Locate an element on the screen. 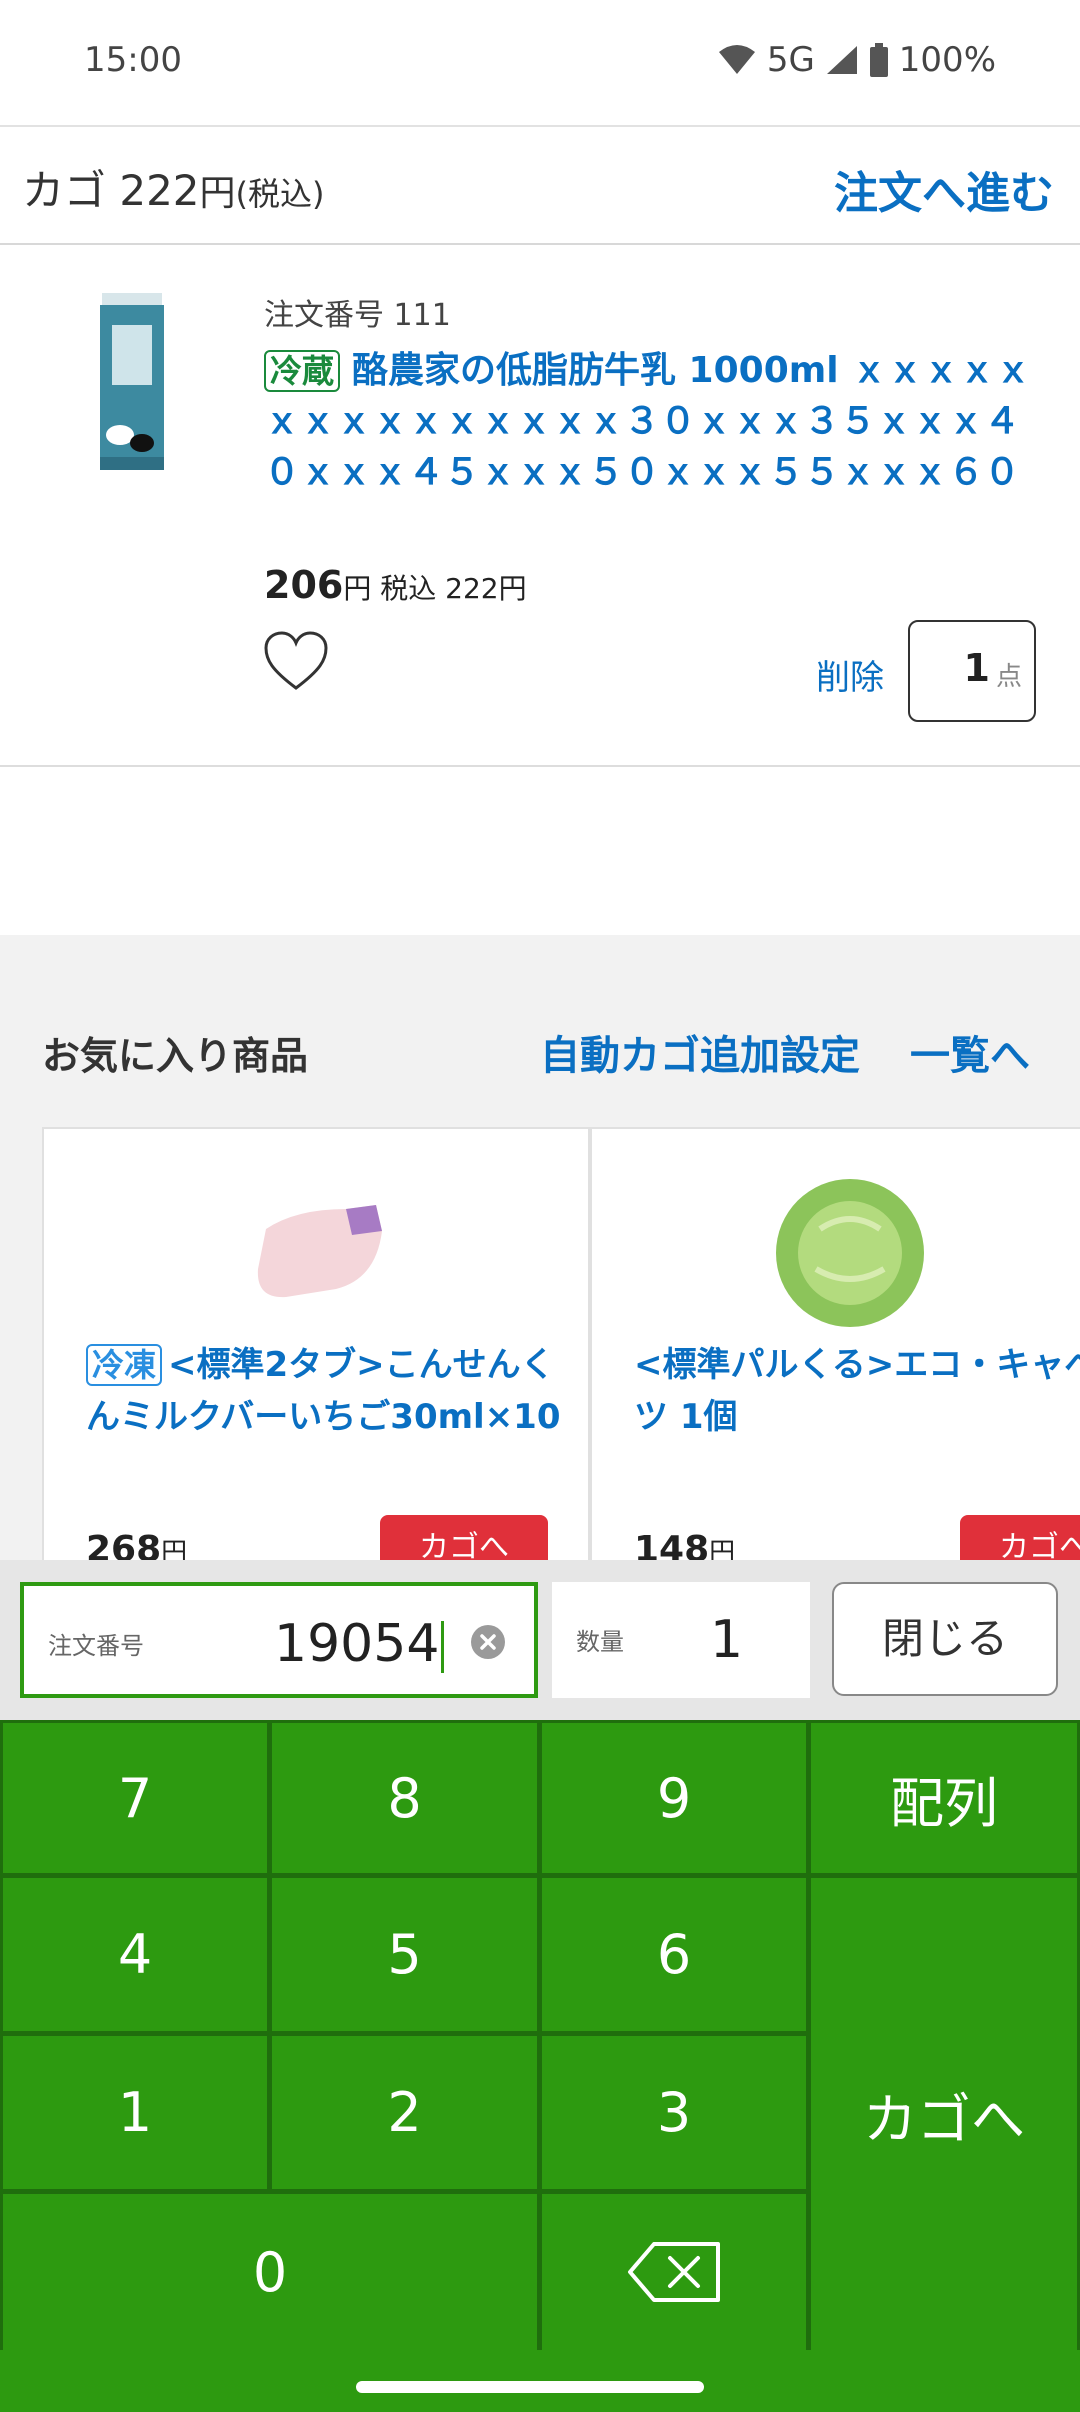  add-to-cart-key: カゴへ is located at coordinates (944, 2114).